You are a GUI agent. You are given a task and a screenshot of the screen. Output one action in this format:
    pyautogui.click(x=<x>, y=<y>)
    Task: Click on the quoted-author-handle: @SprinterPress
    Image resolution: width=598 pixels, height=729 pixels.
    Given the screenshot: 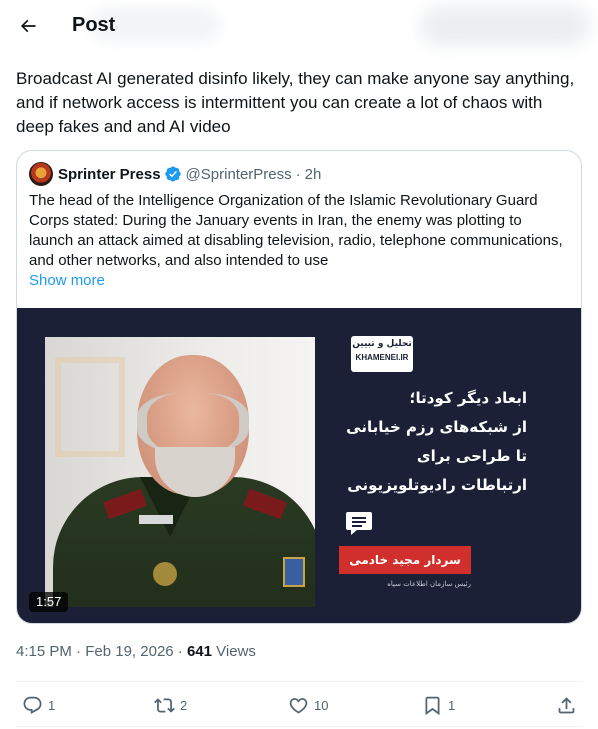 What is the action you would take?
    pyautogui.click(x=239, y=174)
    